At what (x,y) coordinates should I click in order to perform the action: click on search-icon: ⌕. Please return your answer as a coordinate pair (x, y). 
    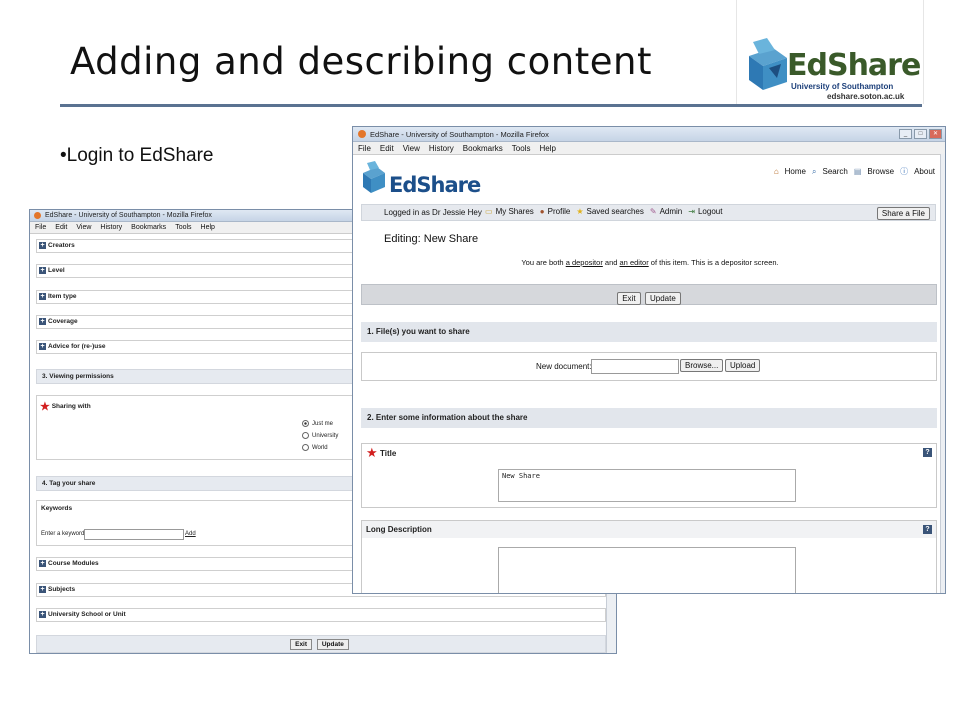
    Looking at the image, I should click on (814, 171).